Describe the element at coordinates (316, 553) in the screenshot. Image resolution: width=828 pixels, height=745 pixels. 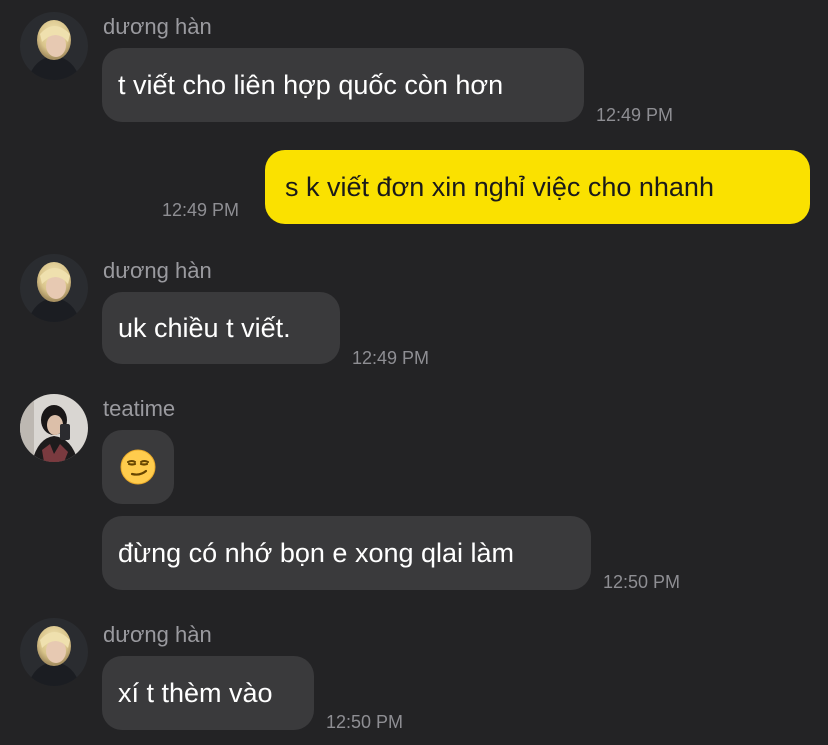
I see `message-text: đừng có nhớ bọn e xong qlai làm` at that location.